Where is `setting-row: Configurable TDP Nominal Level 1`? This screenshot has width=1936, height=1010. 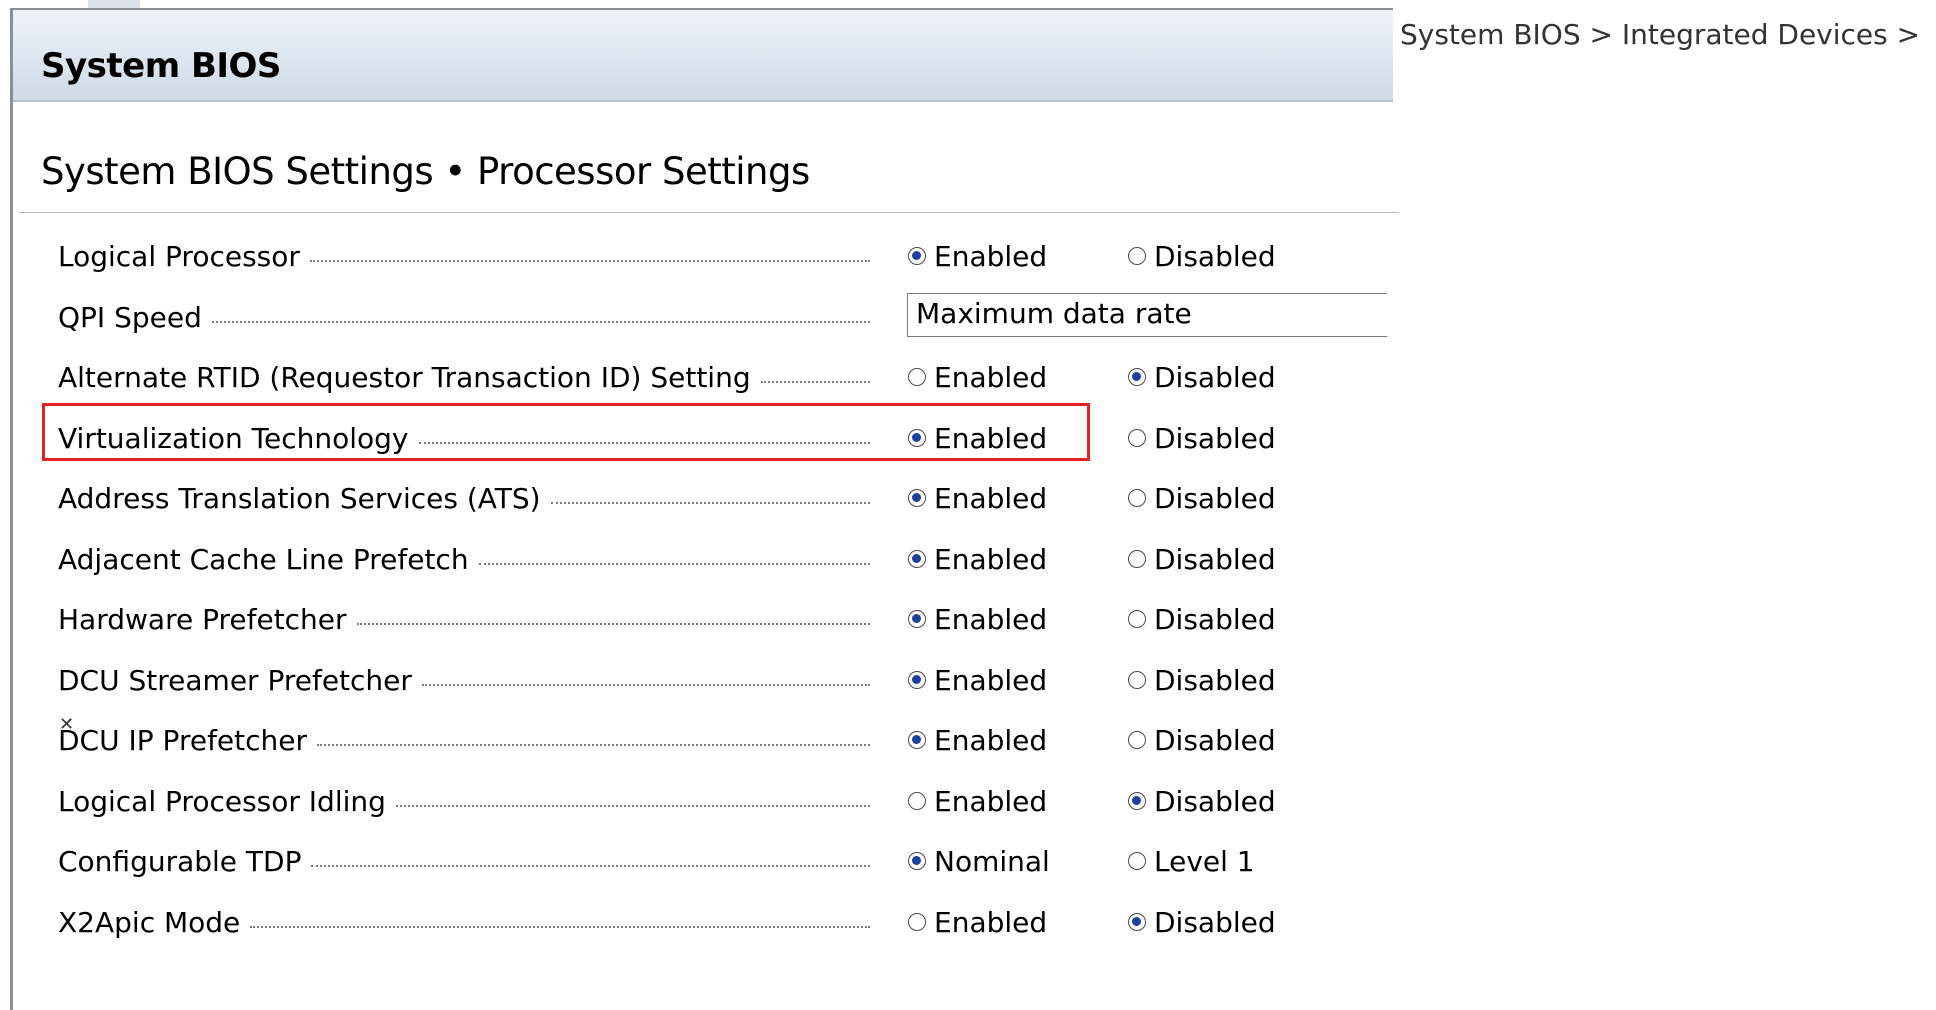
setting-row: Configurable TDP Nominal Level 1 is located at coordinates (690, 861).